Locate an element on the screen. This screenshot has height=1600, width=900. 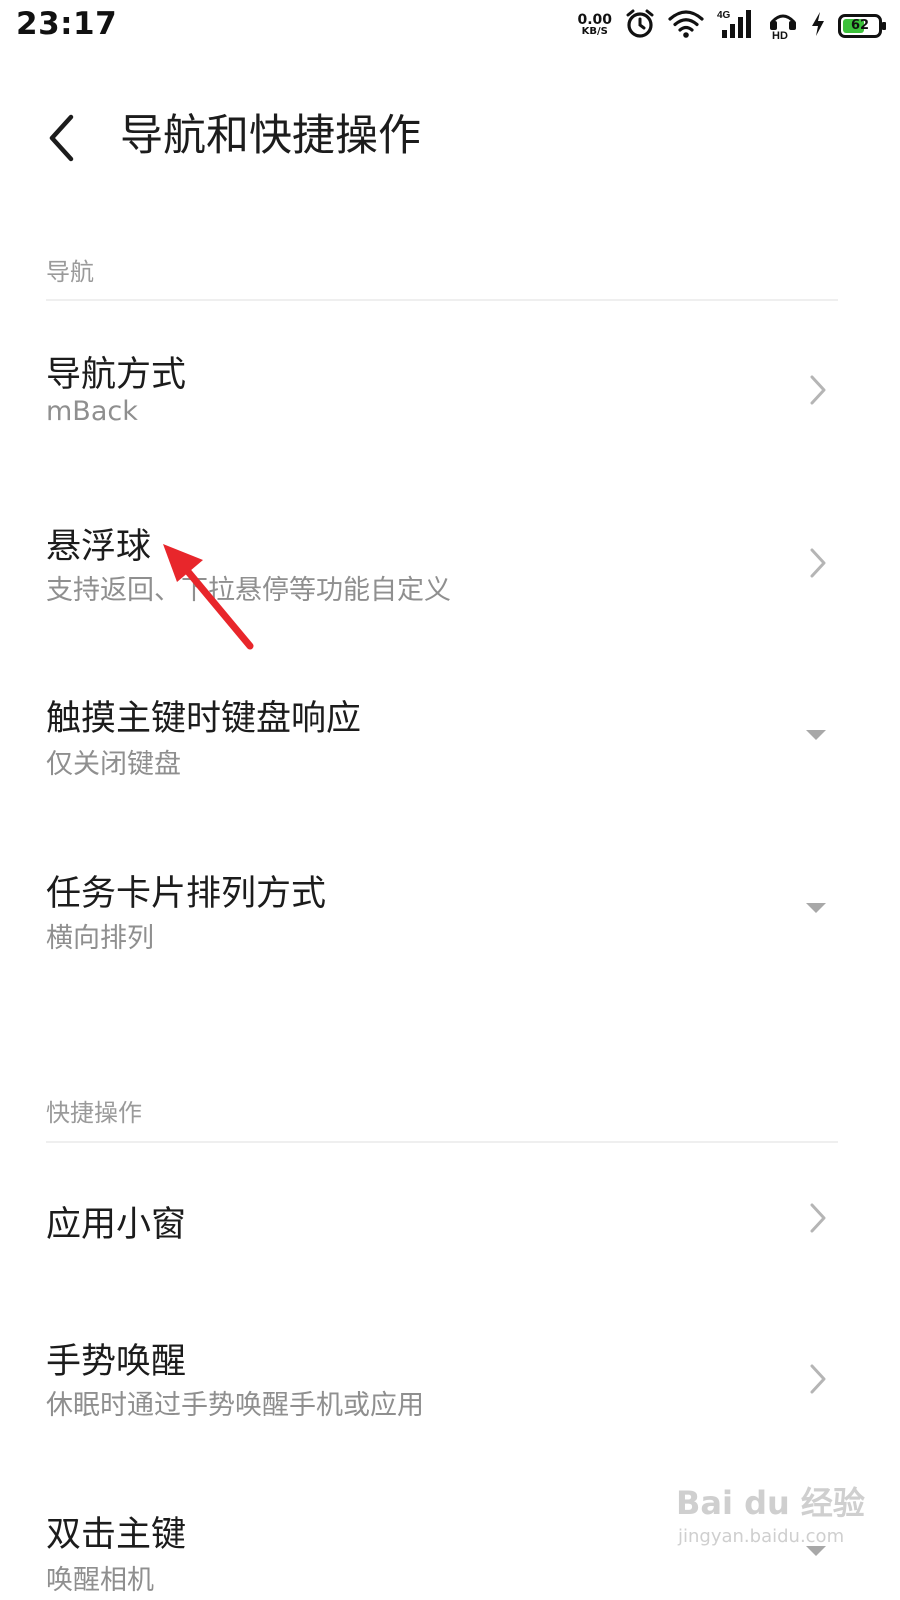
wifi-icon is located at coordinates (686, 26).